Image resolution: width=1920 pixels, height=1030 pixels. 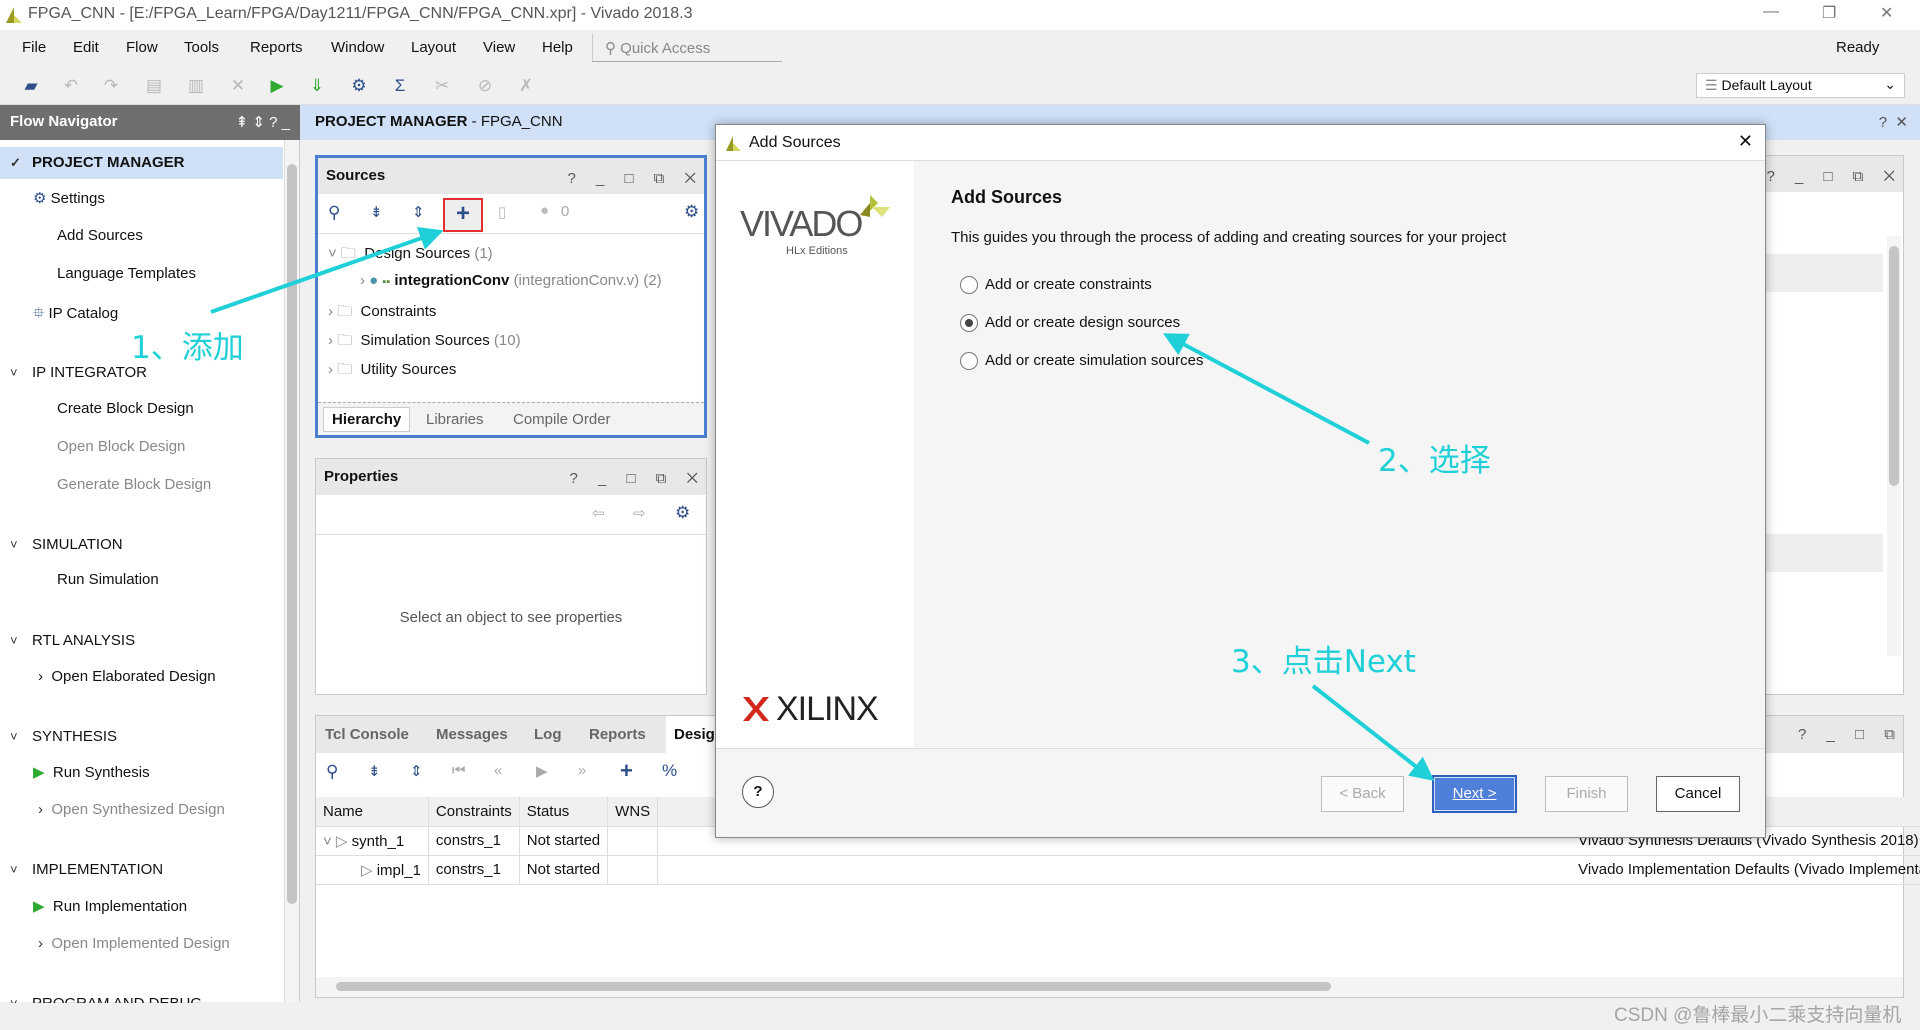 What do you see at coordinates (91, 772) in the screenshot?
I see `nav-item-run-synthesis: ▶ Run Synthesis` at bounding box center [91, 772].